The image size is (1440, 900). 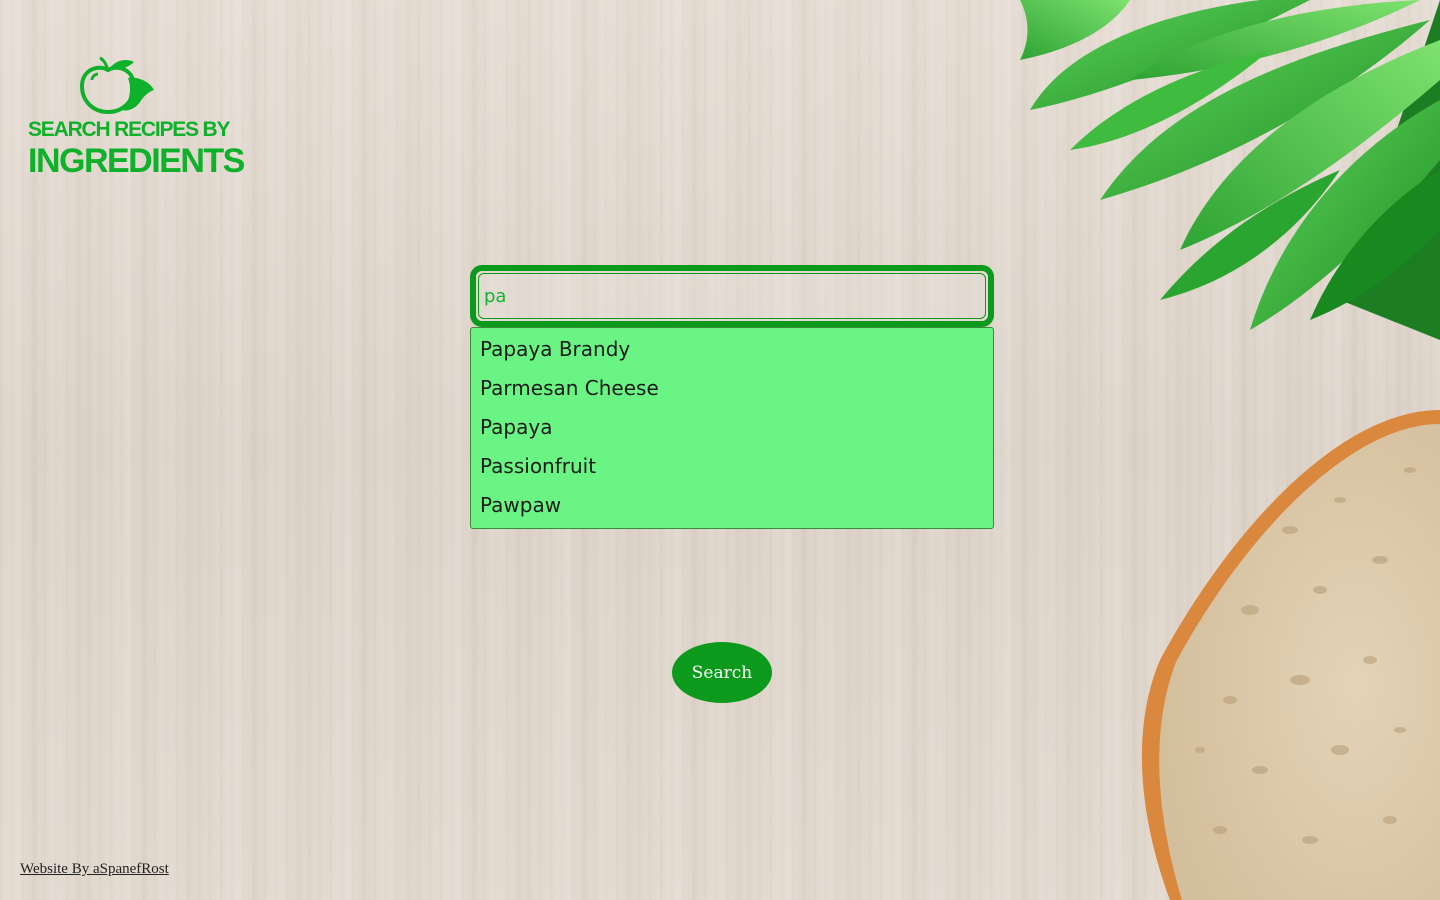 I want to click on ingredient-search-input, so click(x=724, y=296).